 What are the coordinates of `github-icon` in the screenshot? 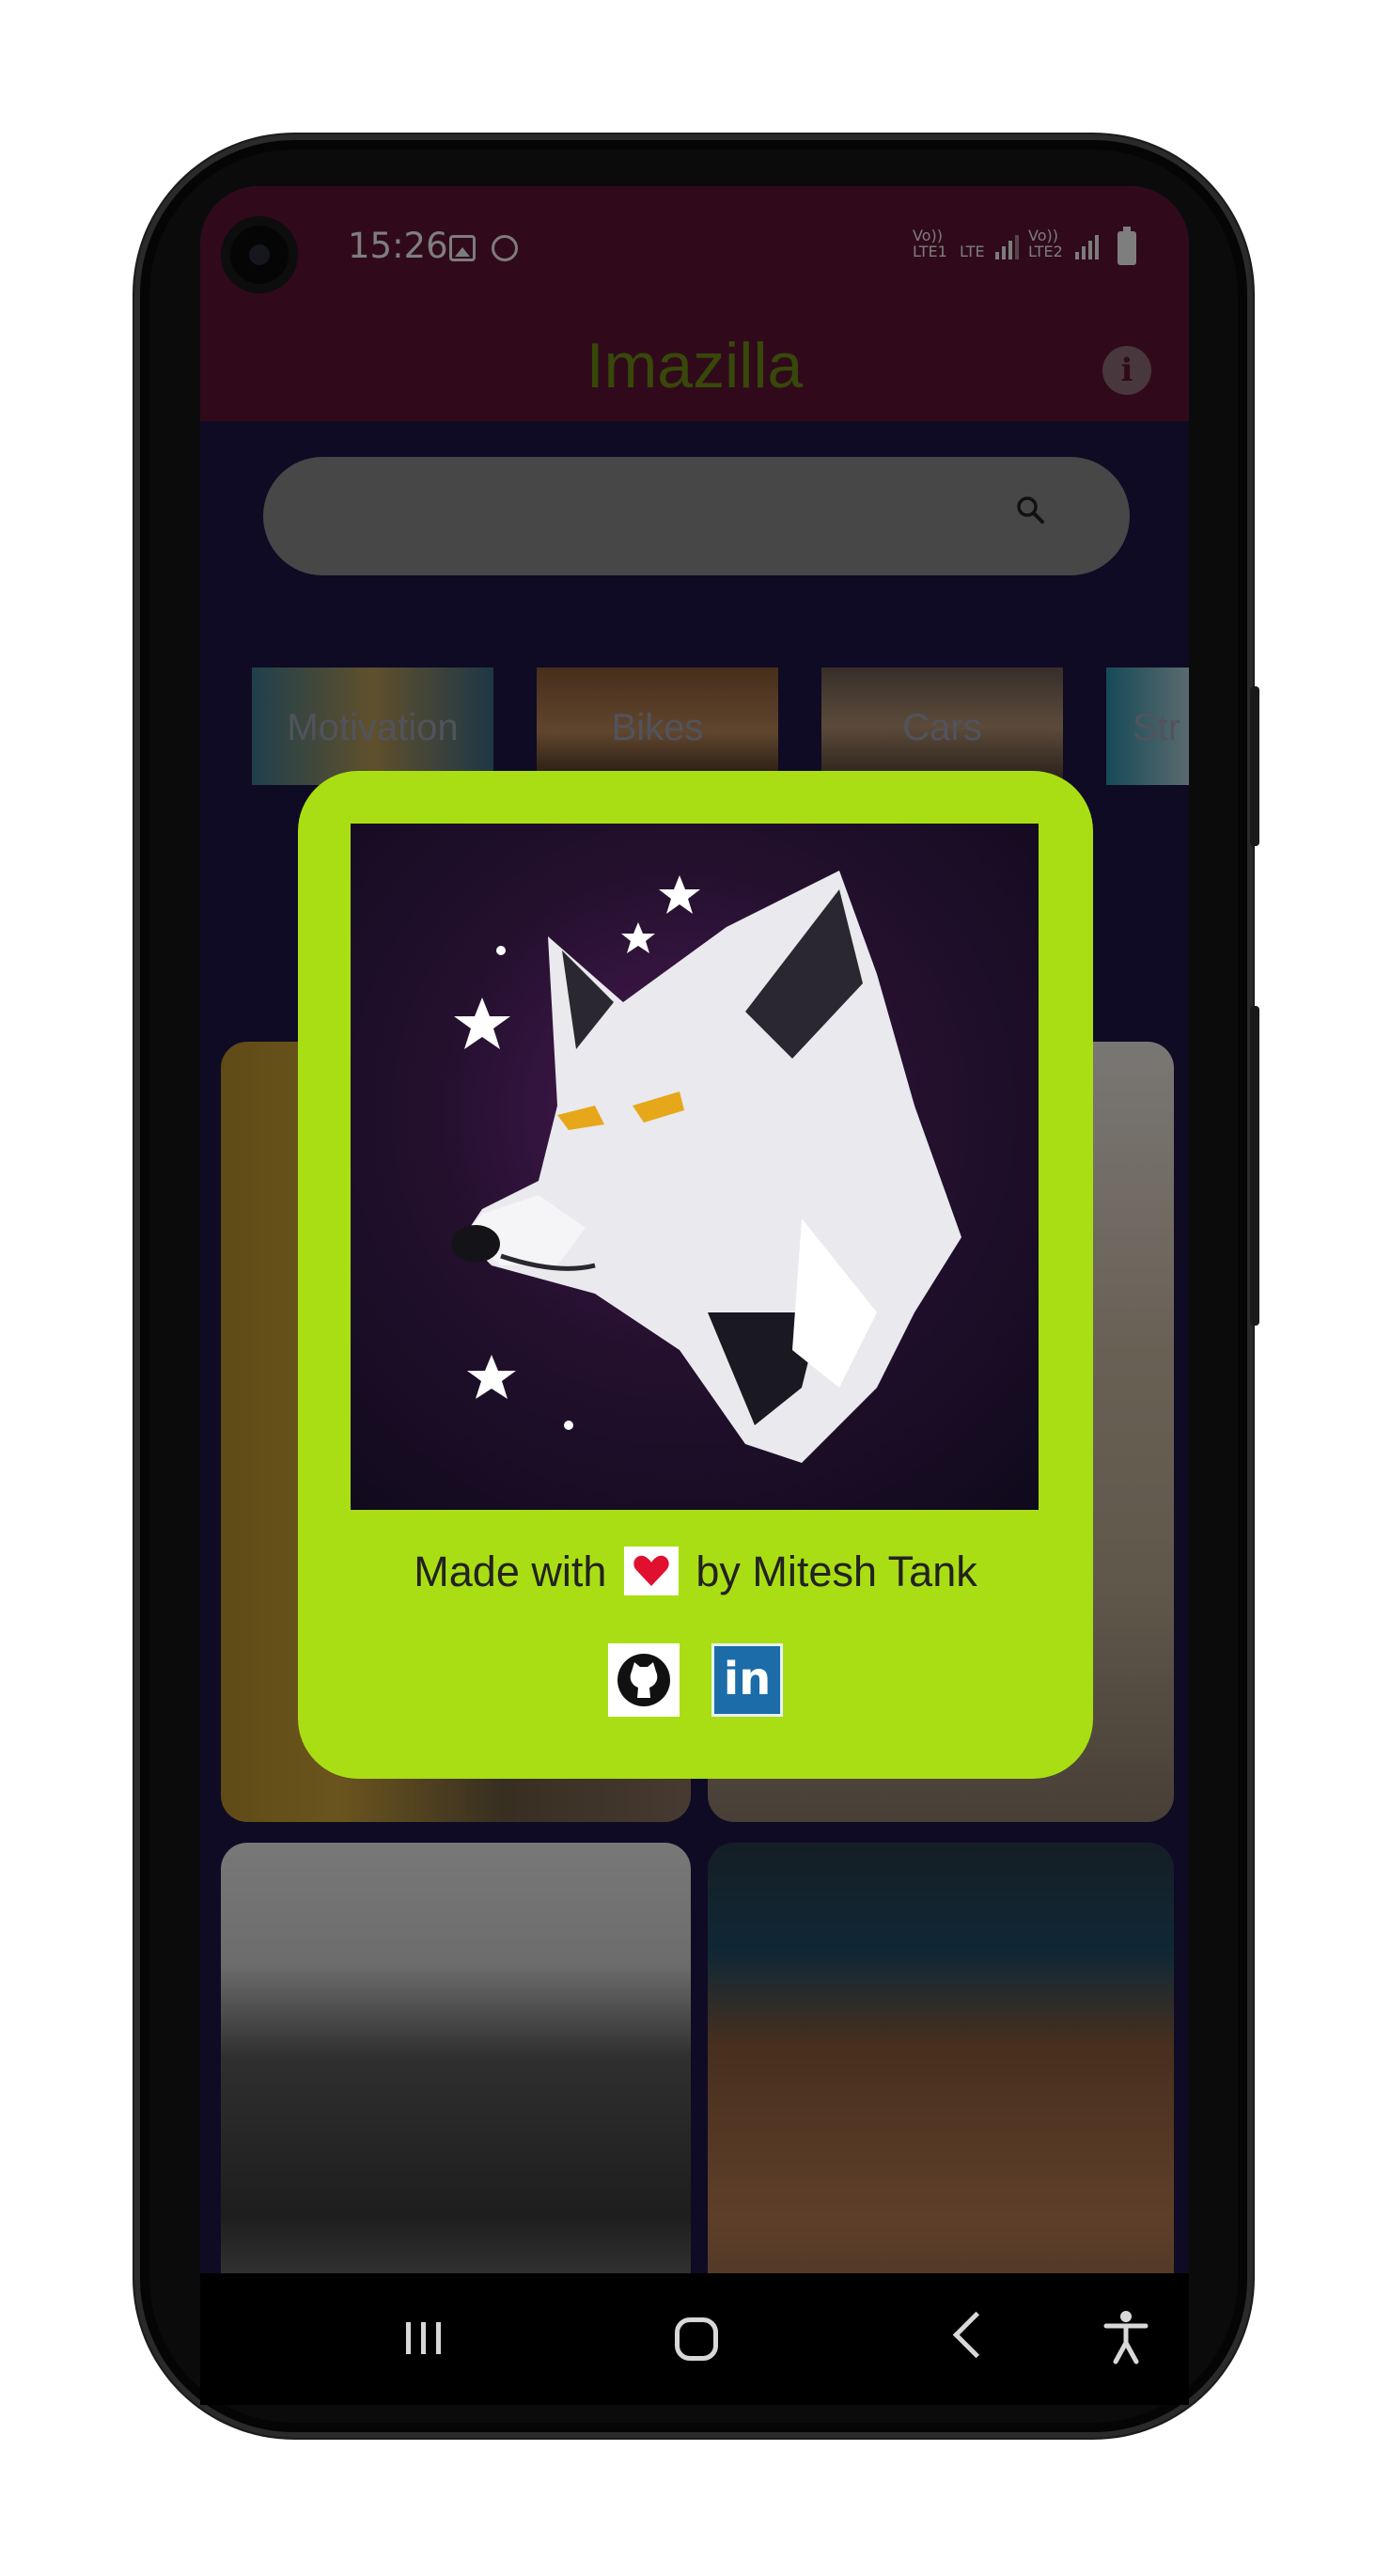 It's located at (643, 1680).